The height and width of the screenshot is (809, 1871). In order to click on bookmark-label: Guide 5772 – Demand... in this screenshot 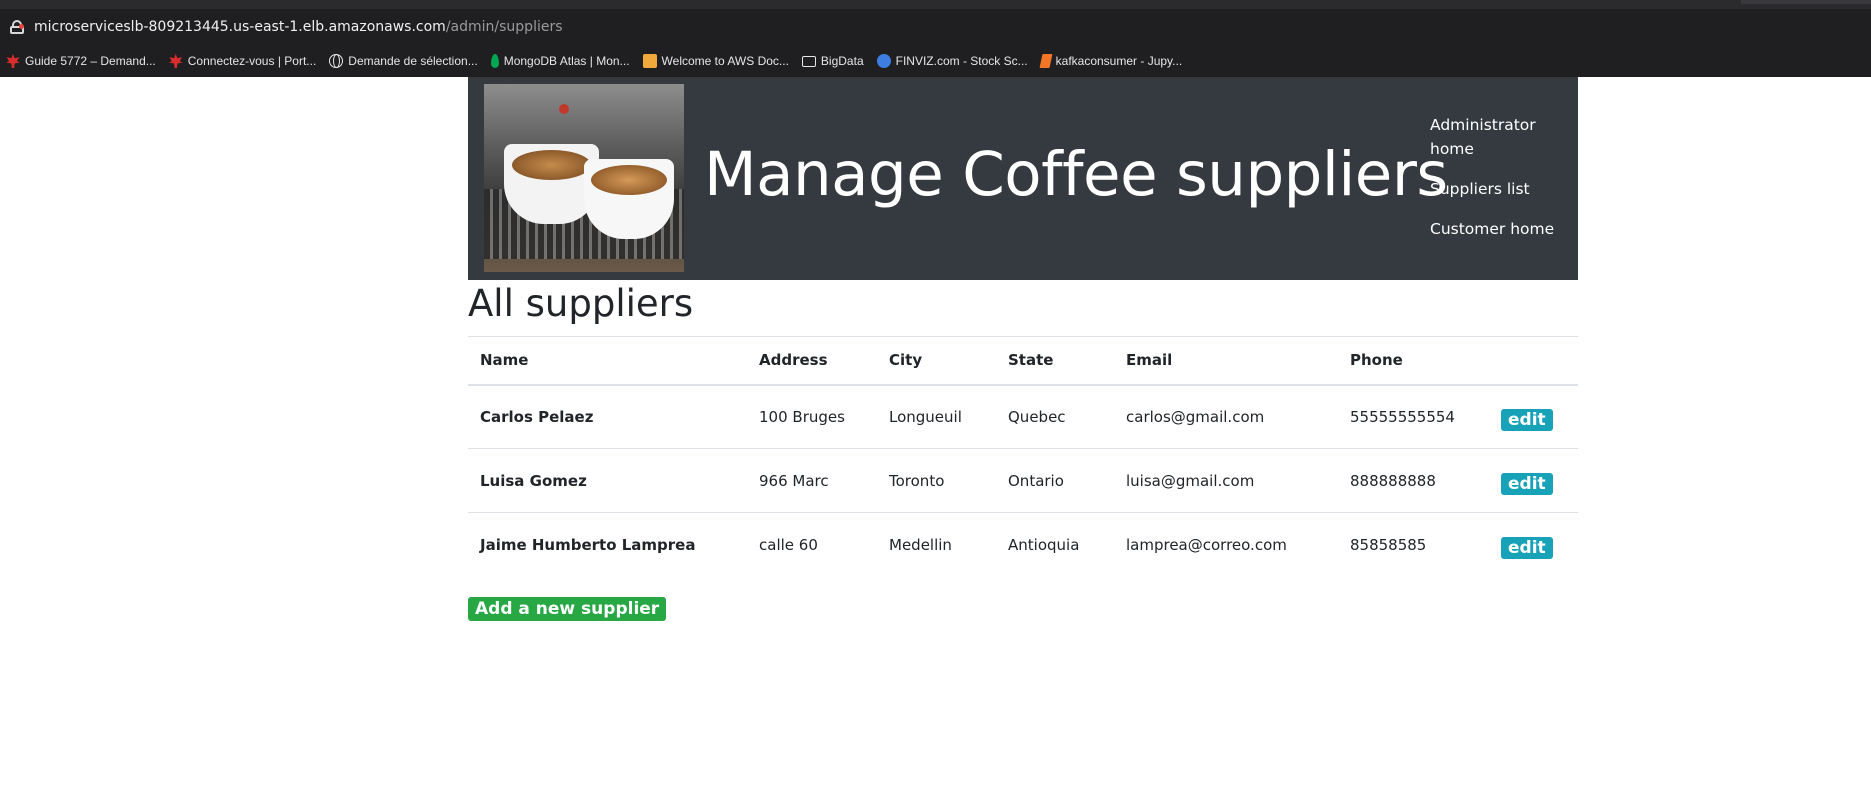, I will do `click(90, 61)`.